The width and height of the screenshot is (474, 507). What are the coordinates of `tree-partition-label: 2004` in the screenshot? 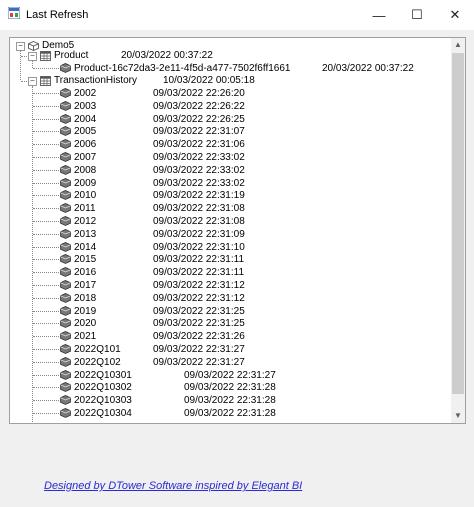 It's located at (85, 119).